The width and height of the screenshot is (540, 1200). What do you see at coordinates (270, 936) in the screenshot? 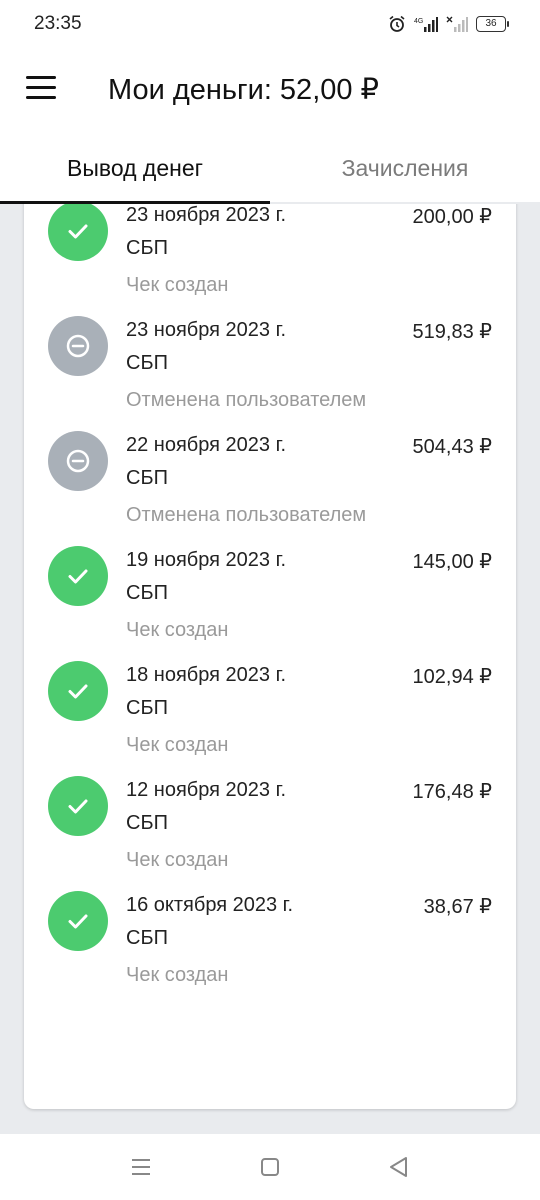
I see `transaction-row: 16 октября 2023 г. СБП Чек создан 38,67 ₽` at bounding box center [270, 936].